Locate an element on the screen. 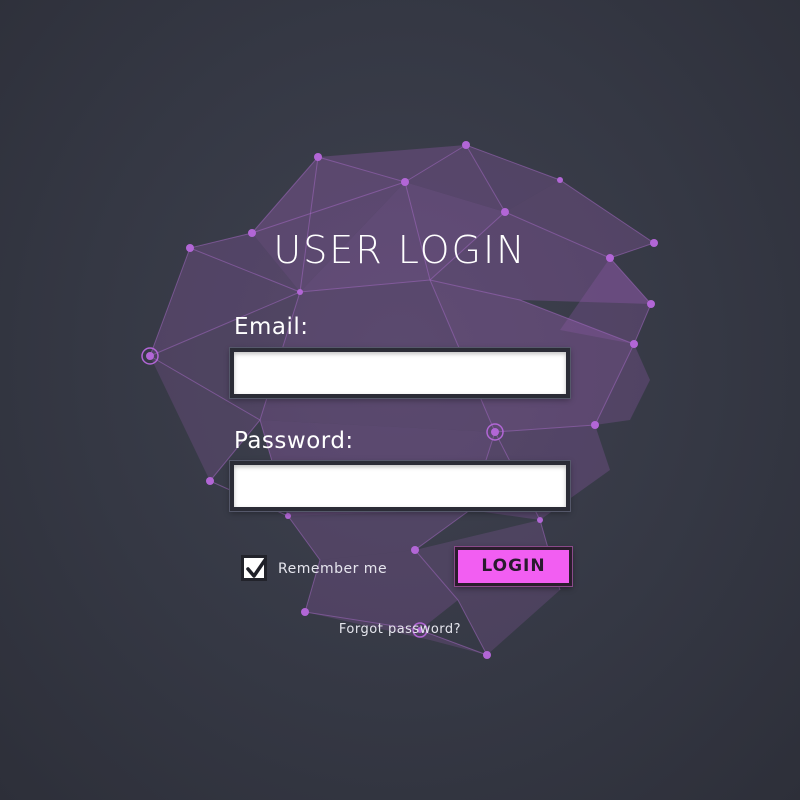 The image size is (800, 800). checkmark-icon is located at coordinates (256, 568).